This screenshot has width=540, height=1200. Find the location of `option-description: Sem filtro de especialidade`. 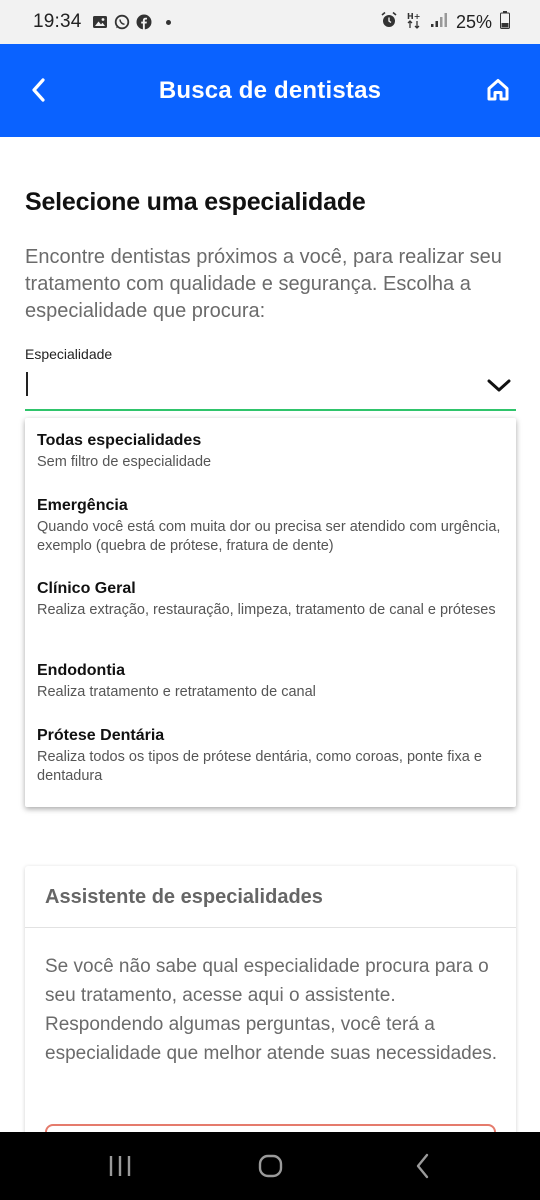

option-description: Sem filtro de especialidade is located at coordinates (124, 462).